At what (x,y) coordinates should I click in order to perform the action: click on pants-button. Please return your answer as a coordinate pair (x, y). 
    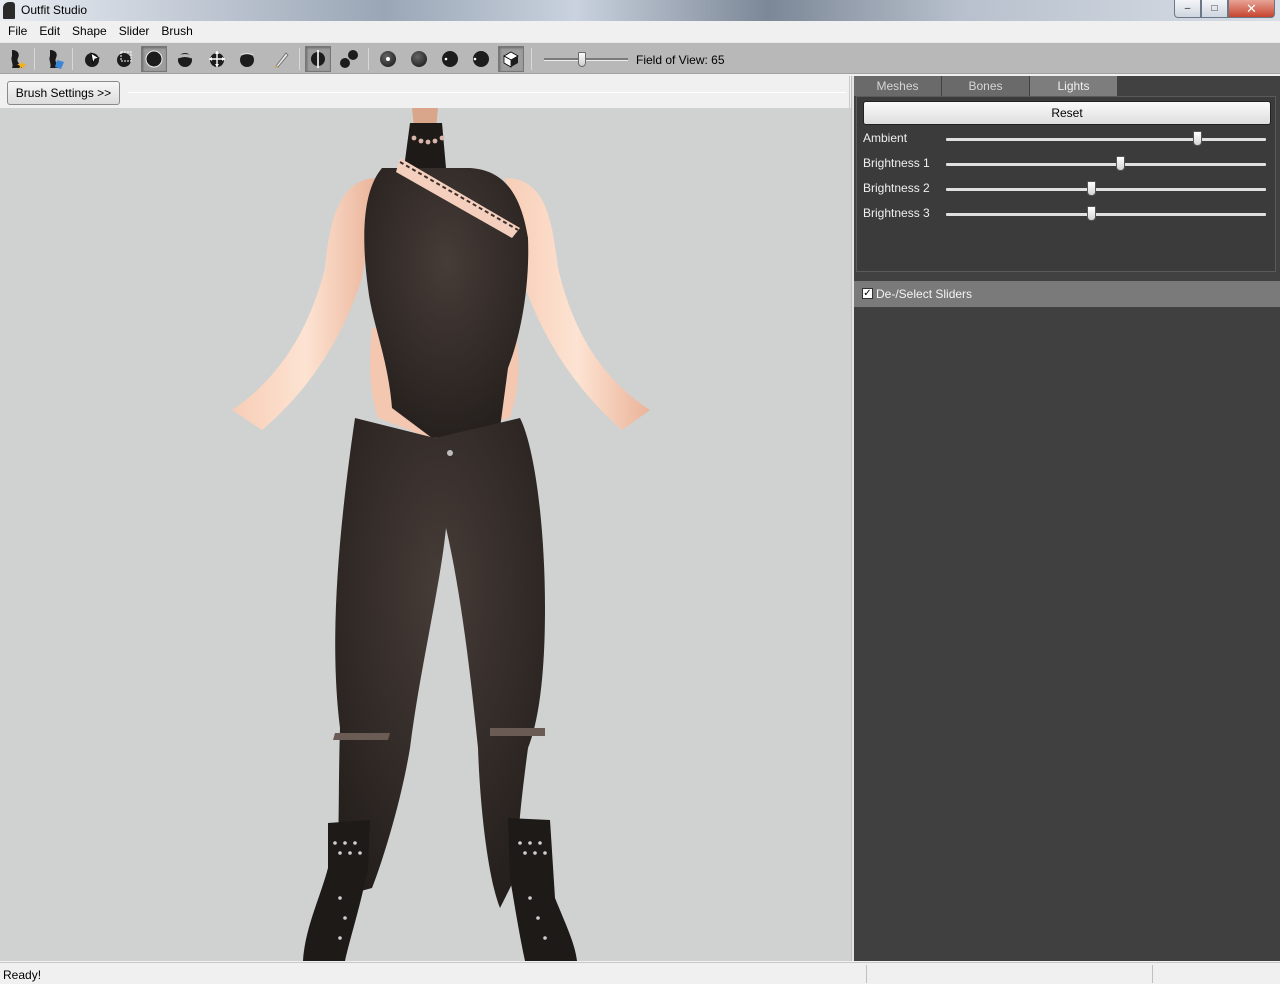
    Looking at the image, I should click on (450, 453).